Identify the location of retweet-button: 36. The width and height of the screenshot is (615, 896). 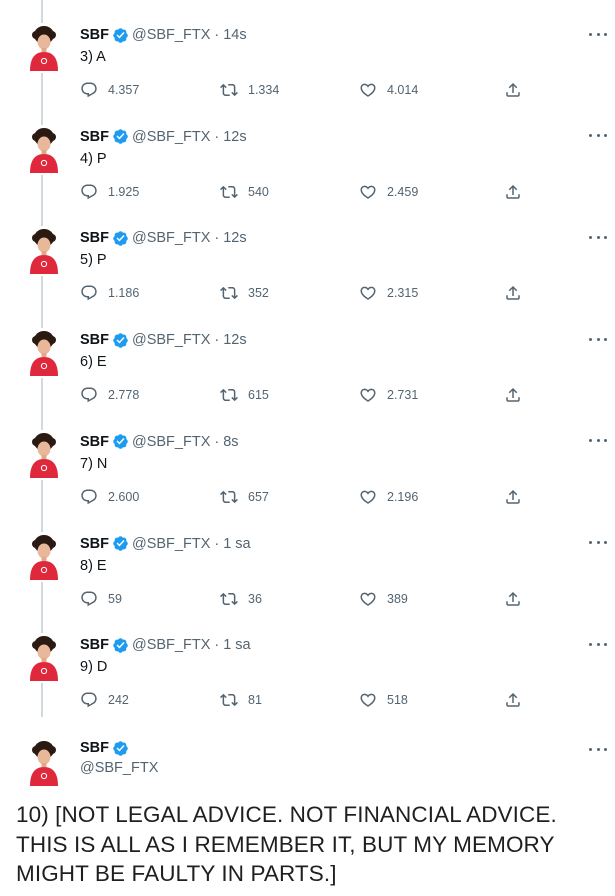
(241, 599).